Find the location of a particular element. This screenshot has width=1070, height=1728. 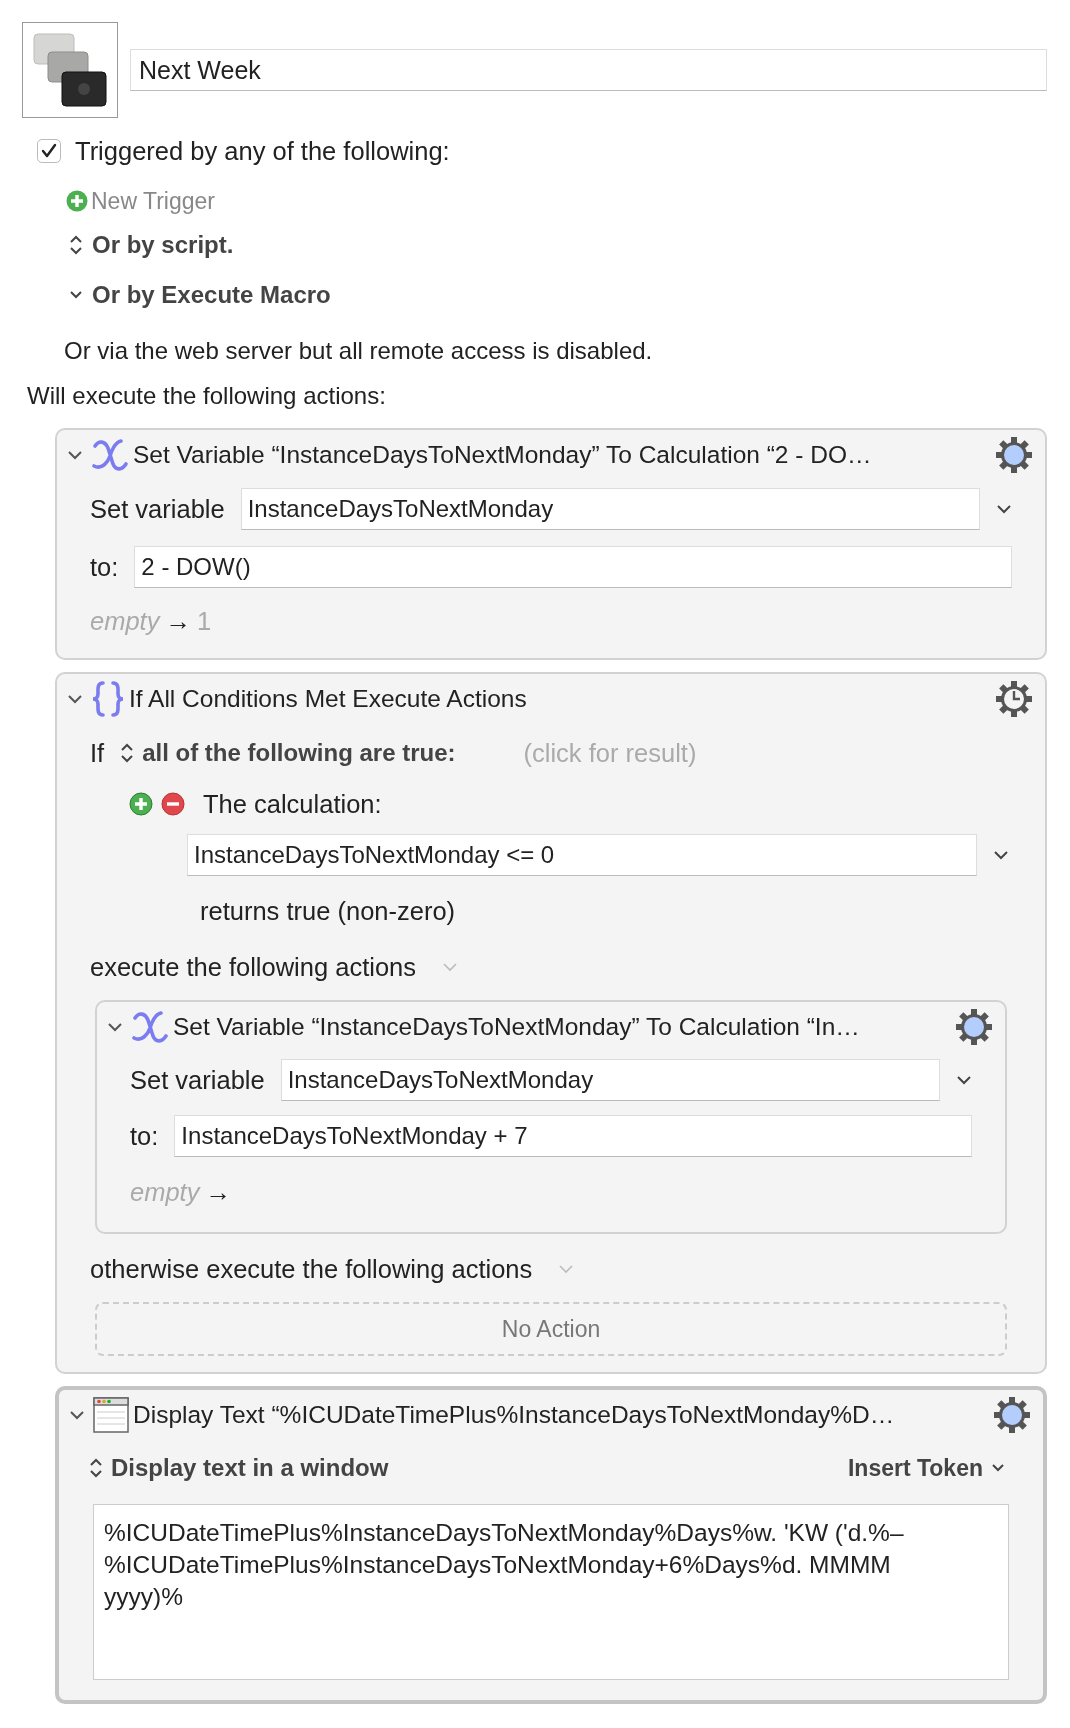

calculation-field: InstanceDaysToNextMonday <= 0 is located at coordinates (582, 855).